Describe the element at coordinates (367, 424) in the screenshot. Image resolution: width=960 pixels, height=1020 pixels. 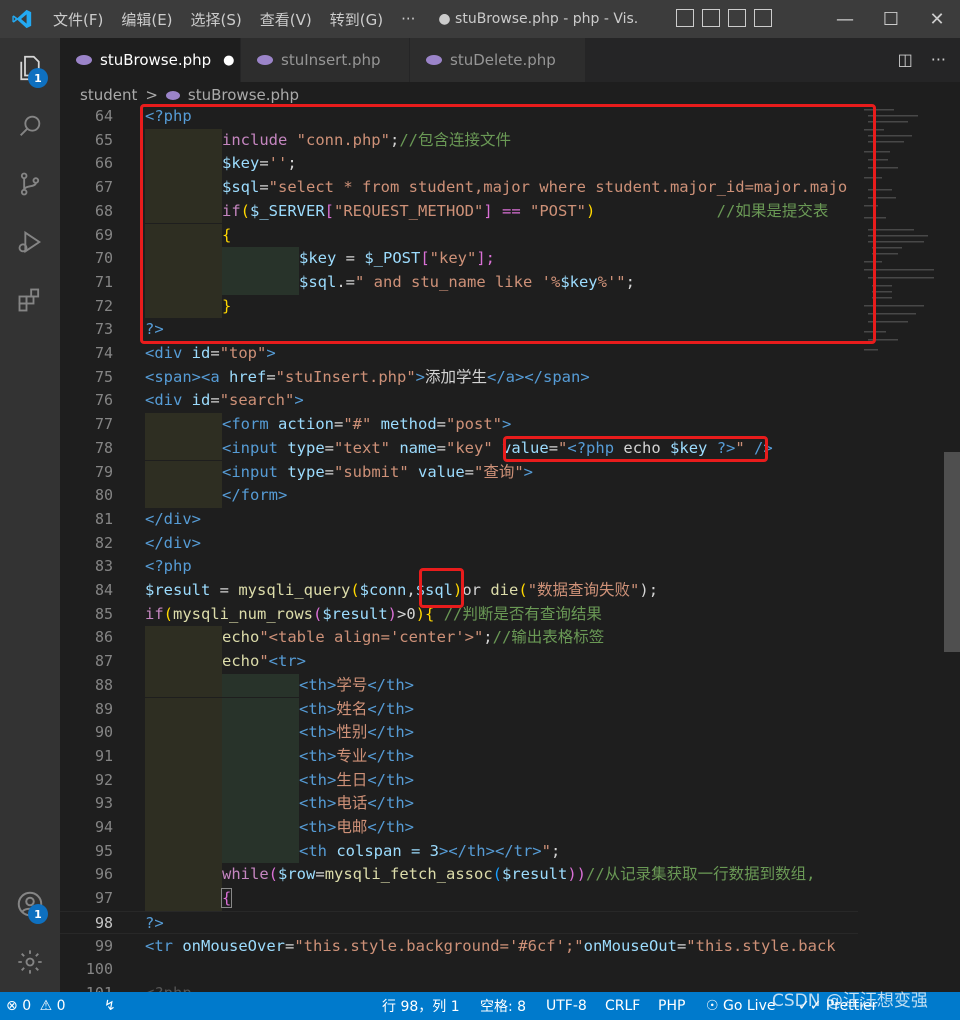
I see `code-text: <form action="#" method="post">` at that location.